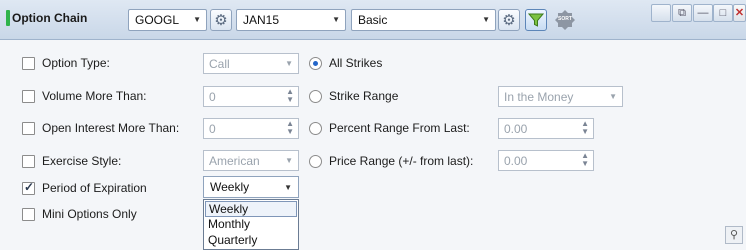 The image size is (746, 250). I want to click on period-expiration-select: Weekly ▼, so click(251, 187).